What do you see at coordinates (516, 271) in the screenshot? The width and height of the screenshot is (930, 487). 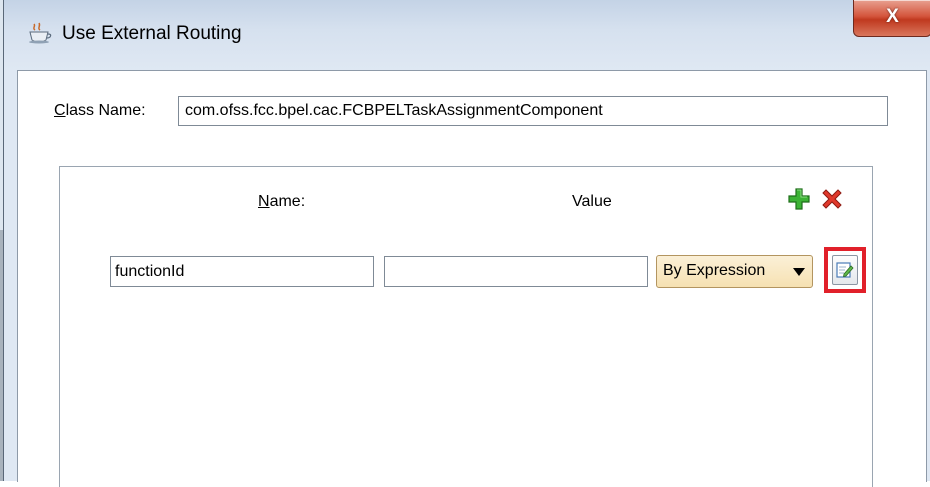 I see `param-value-input` at bounding box center [516, 271].